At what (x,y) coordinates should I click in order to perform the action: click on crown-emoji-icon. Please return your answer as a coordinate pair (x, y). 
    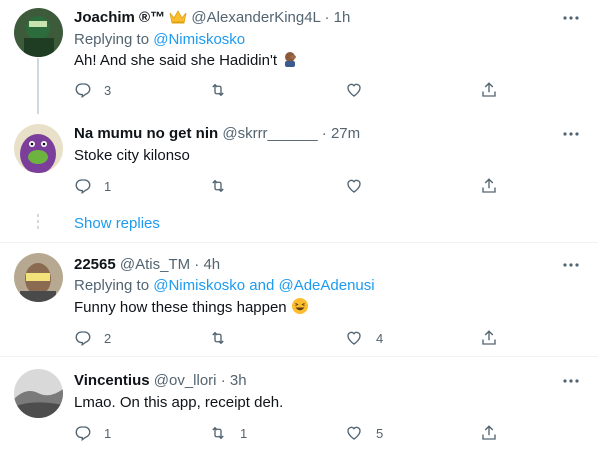
    Looking at the image, I should click on (178, 20).